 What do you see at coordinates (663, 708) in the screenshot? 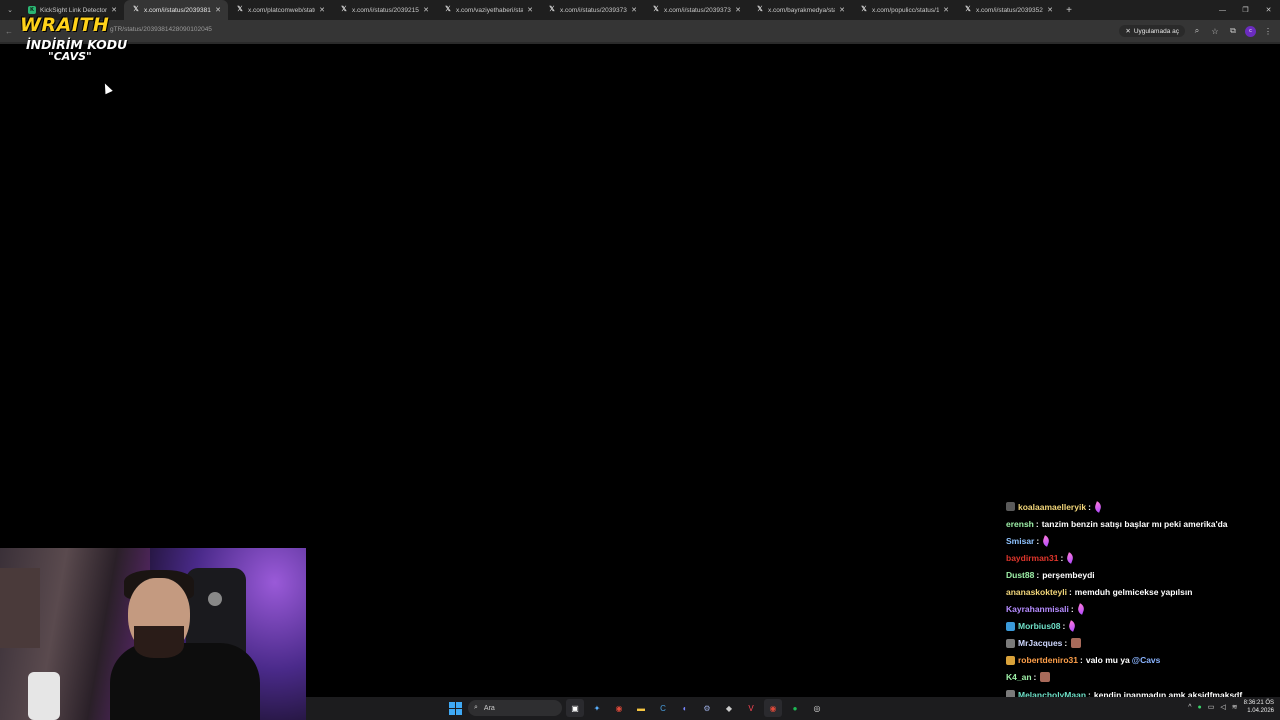
I see `ccleaner-icon: C` at bounding box center [663, 708].